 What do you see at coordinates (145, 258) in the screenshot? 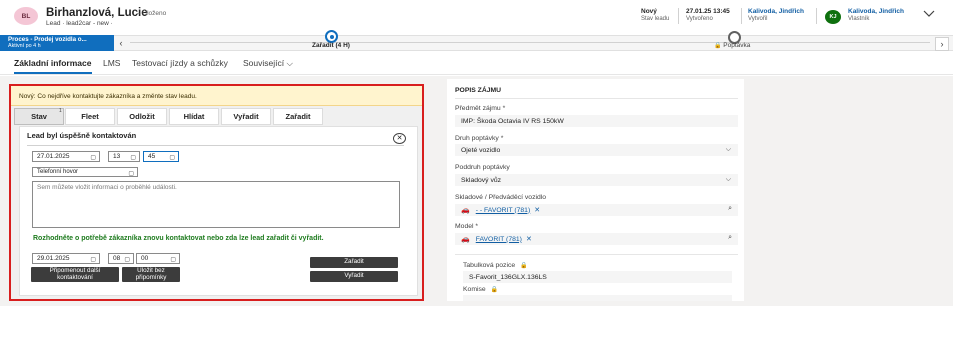
I see `reminder-minute-value: 00` at bounding box center [145, 258].